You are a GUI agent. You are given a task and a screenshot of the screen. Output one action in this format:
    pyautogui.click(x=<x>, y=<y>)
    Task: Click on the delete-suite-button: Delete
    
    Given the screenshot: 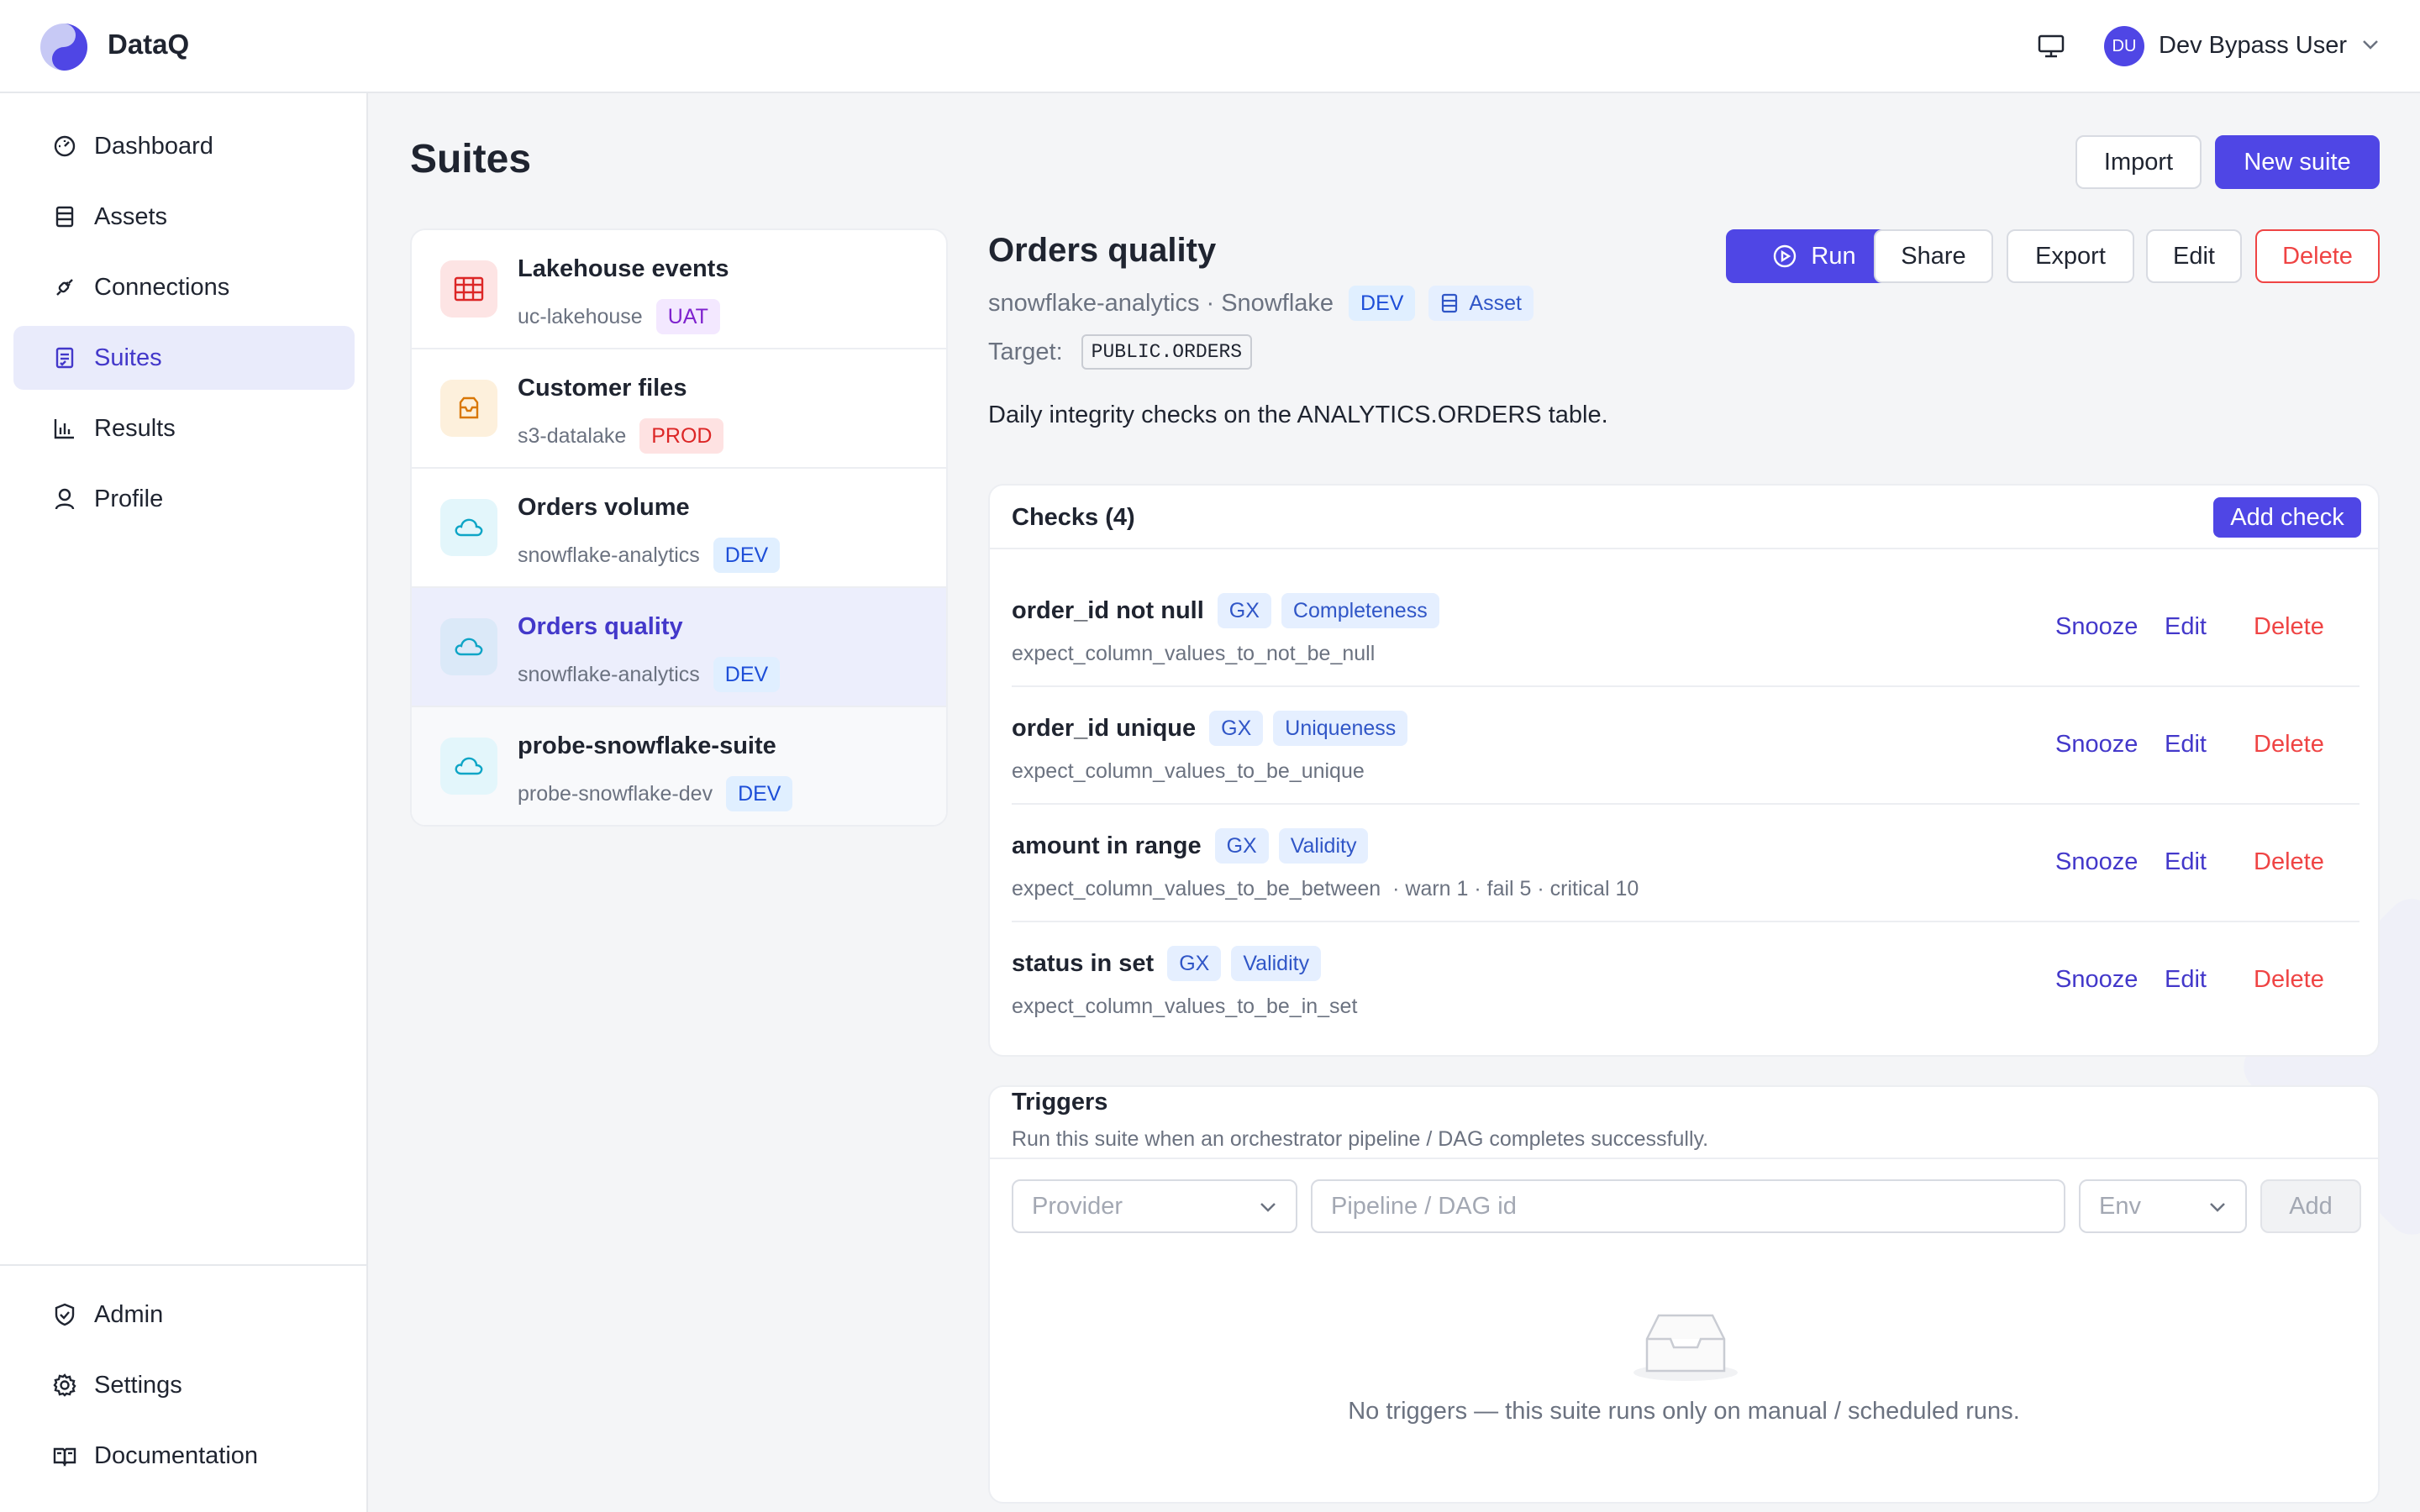 What is the action you would take?
    pyautogui.click(x=2317, y=256)
    